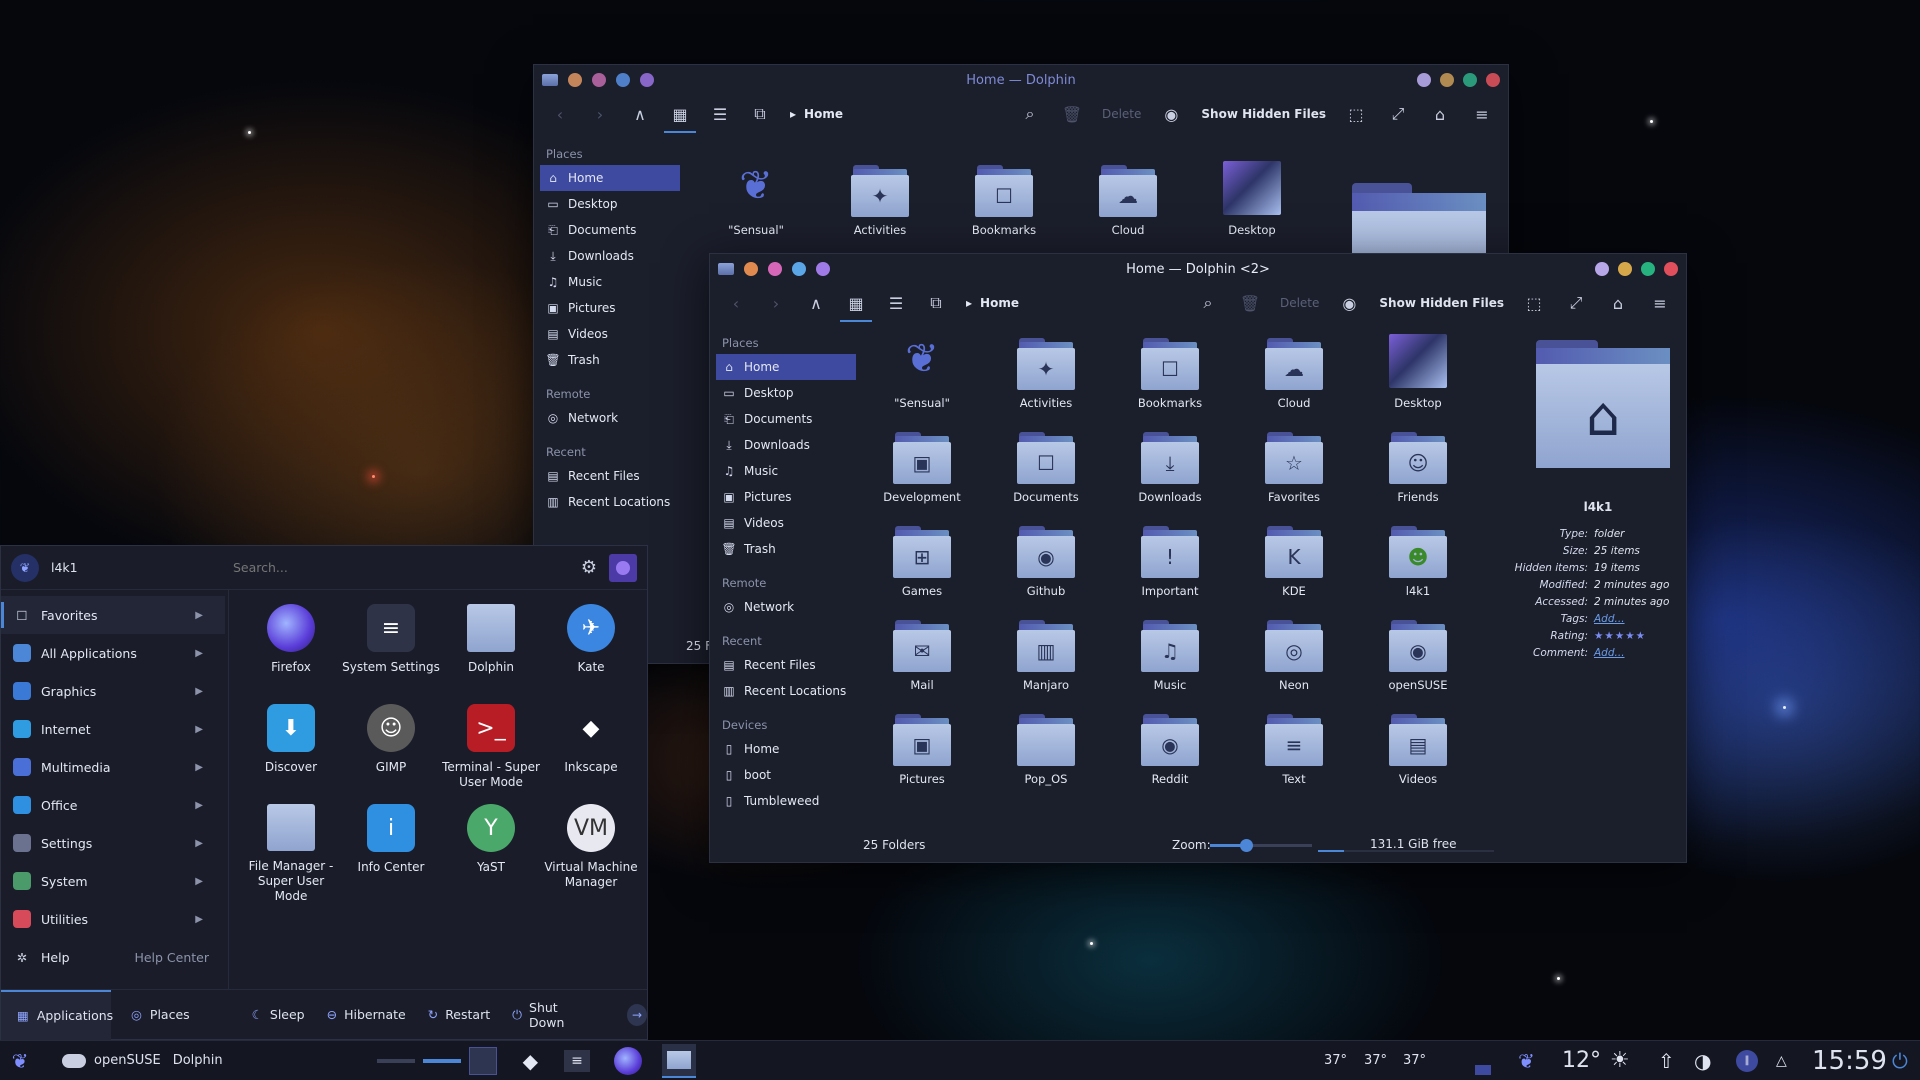 This screenshot has width=1920, height=1080. What do you see at coordinates (113, 691) in the screenshot?
I see `category-item: Graphics ▶` at bounding box center [113, 691].